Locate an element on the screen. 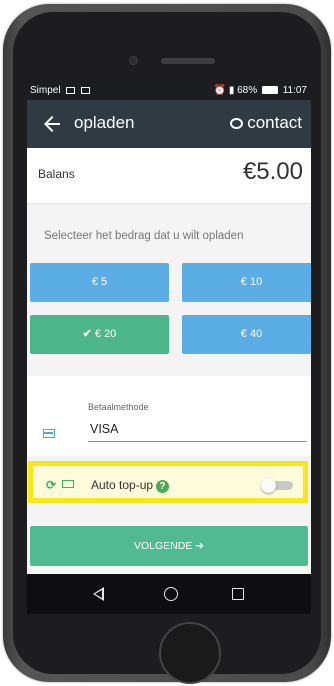 This screenshot has height=686, width=334. contact-button: contact is located at coordinates (266, 123).